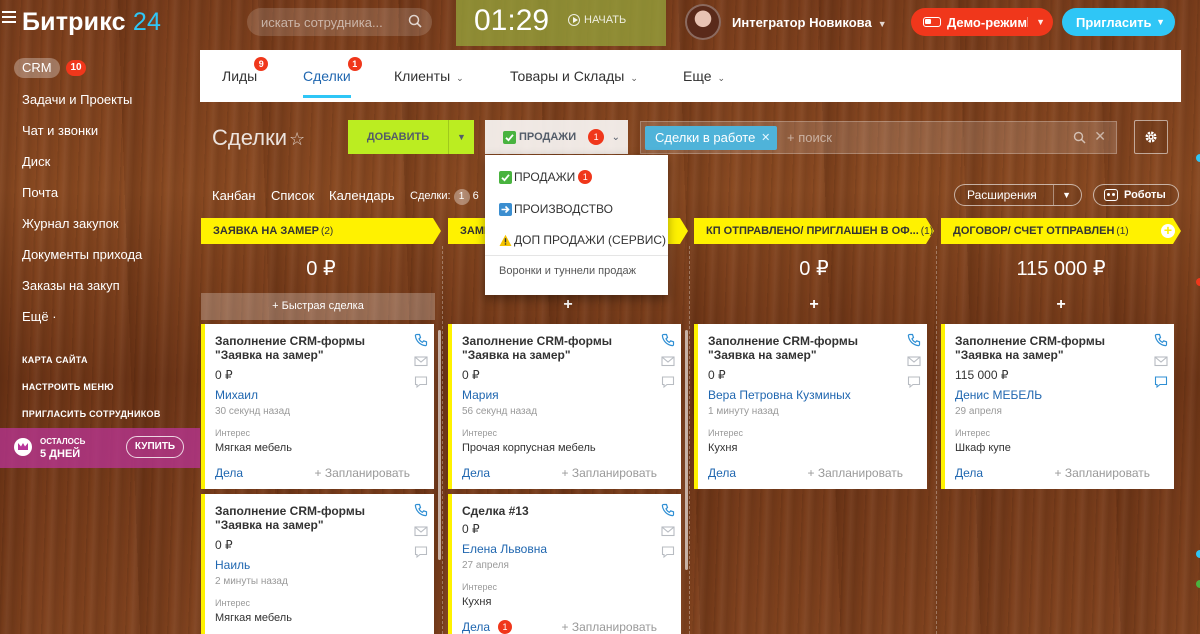 Image resolution: width=1200 pixels, height=634 pixels. What do you see at coordinates (461, 137) in the screenshot?
I see `chevron-down-icon: ▼` at bounding box center [461, 137].